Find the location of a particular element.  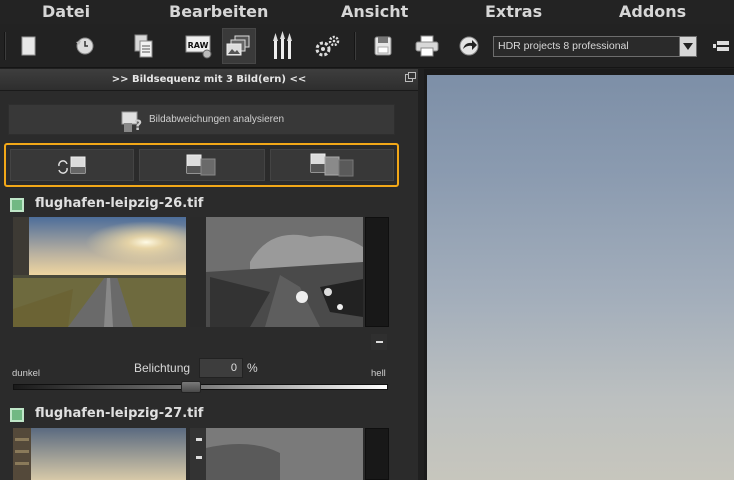

view-three-images-button is located at coordinates (332, 165).